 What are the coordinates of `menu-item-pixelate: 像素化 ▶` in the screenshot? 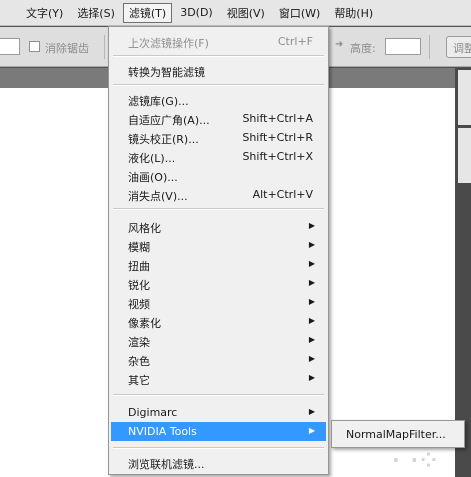 It's located at (218, 321).